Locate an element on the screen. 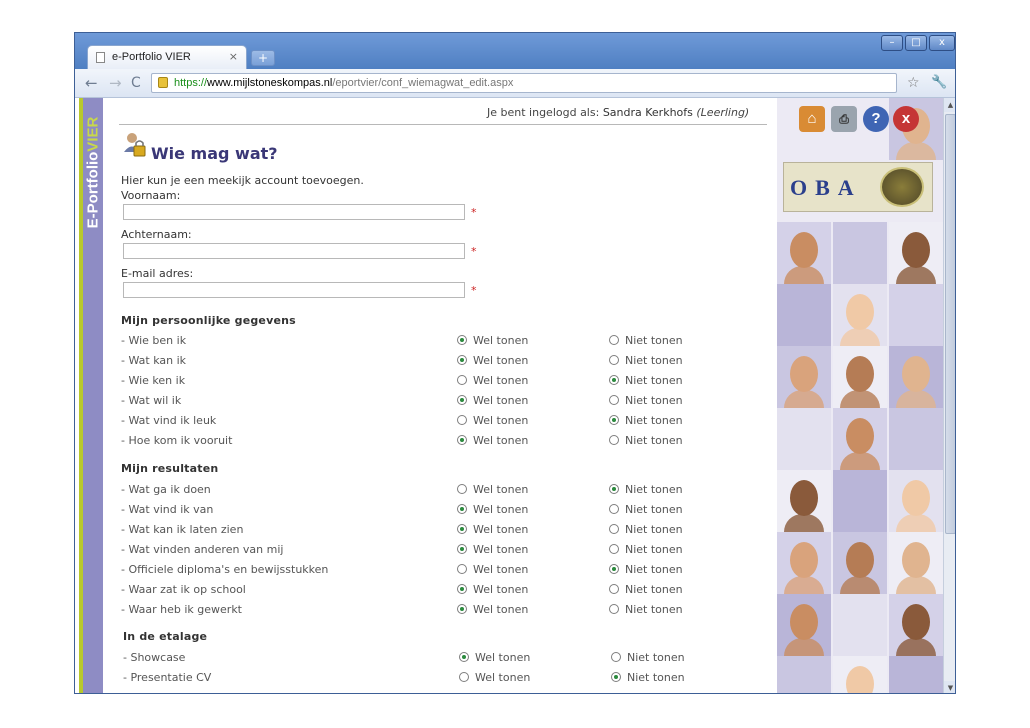 This screenshot has width=1030, height=728. home-icon: ⌂ is located at coordinates (812, 119).